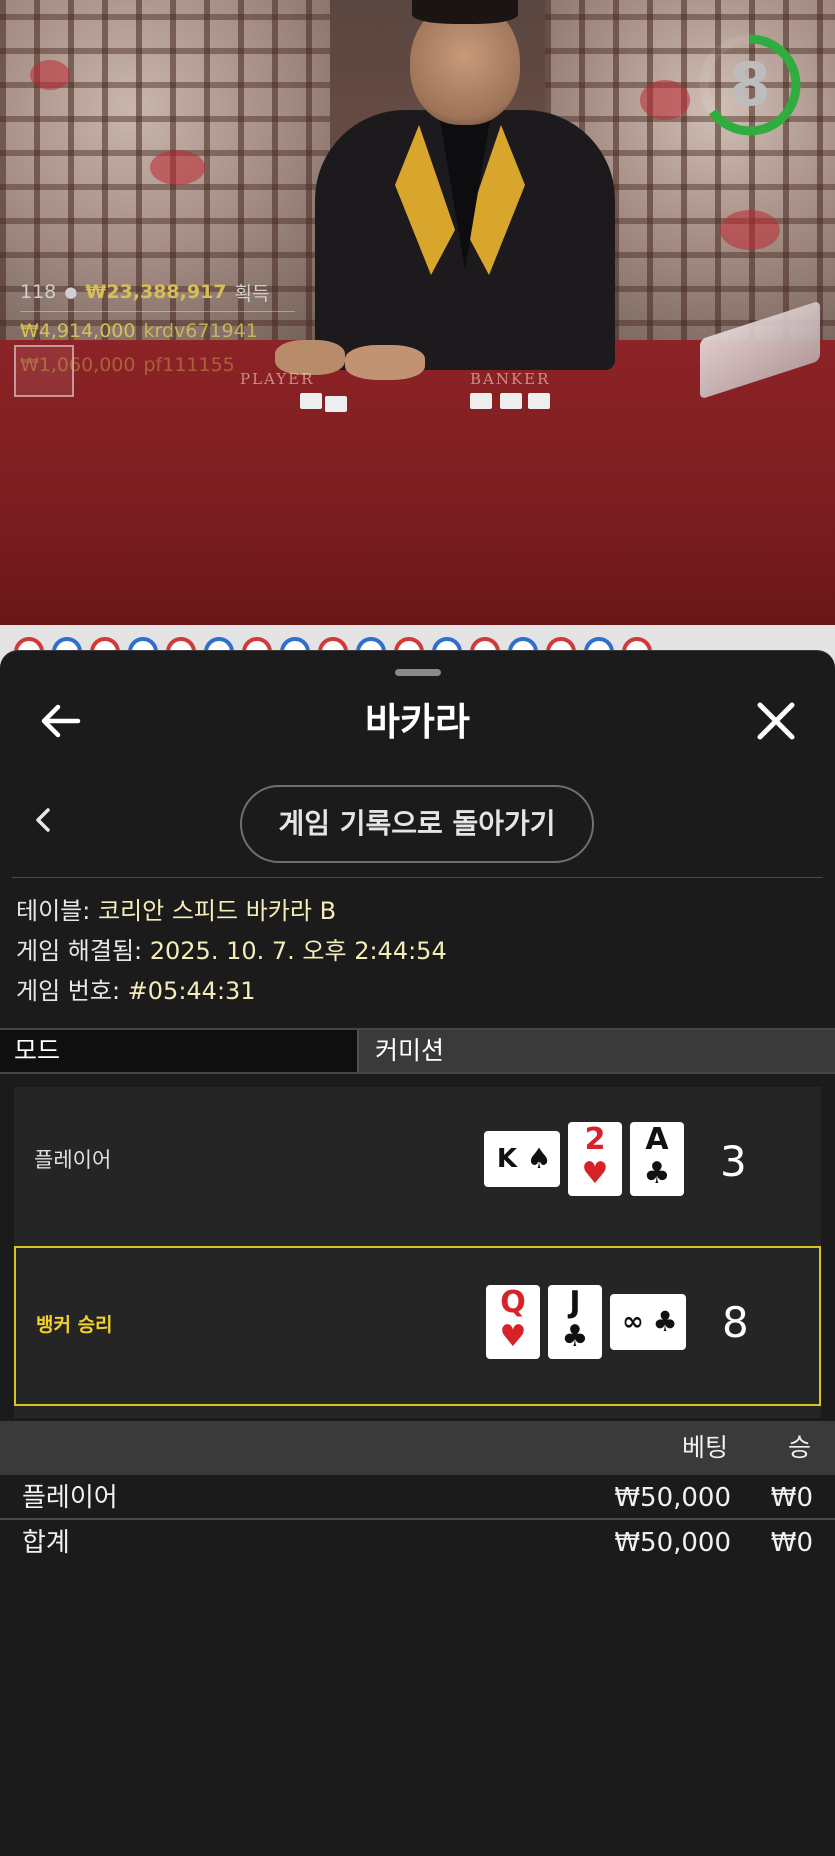 This screenshot has width=835, height=1856. I want to click on bet-name: 플레이어, so click(70, 1498).